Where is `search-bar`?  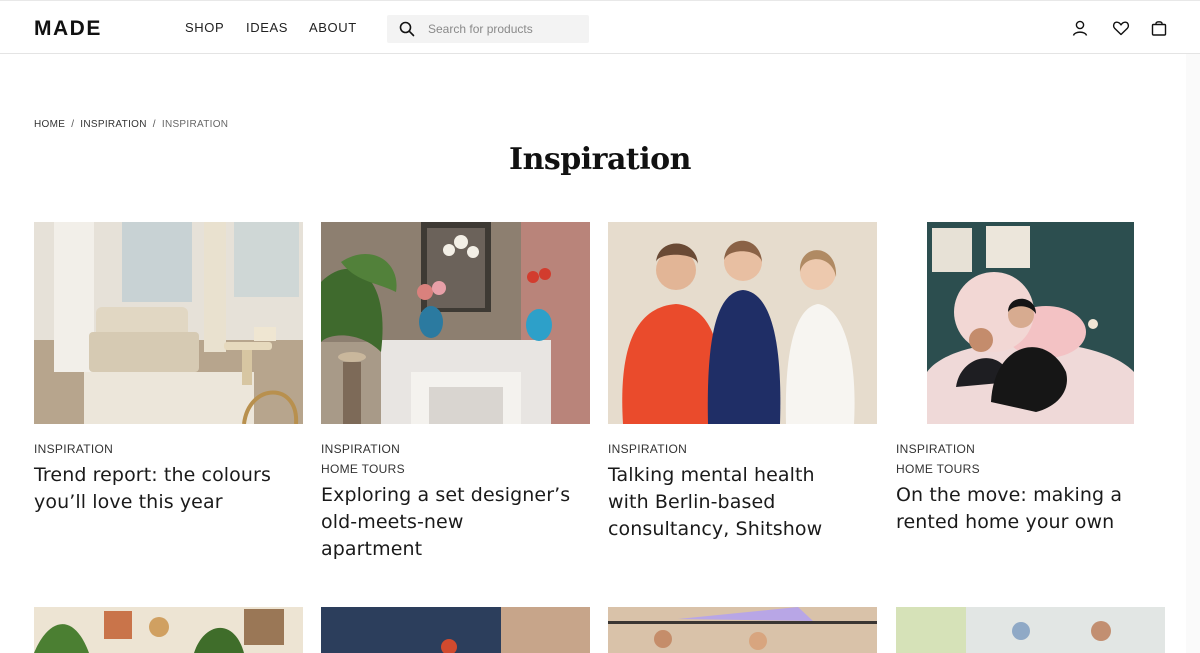
search-bar is located at coordinates (488, 29).